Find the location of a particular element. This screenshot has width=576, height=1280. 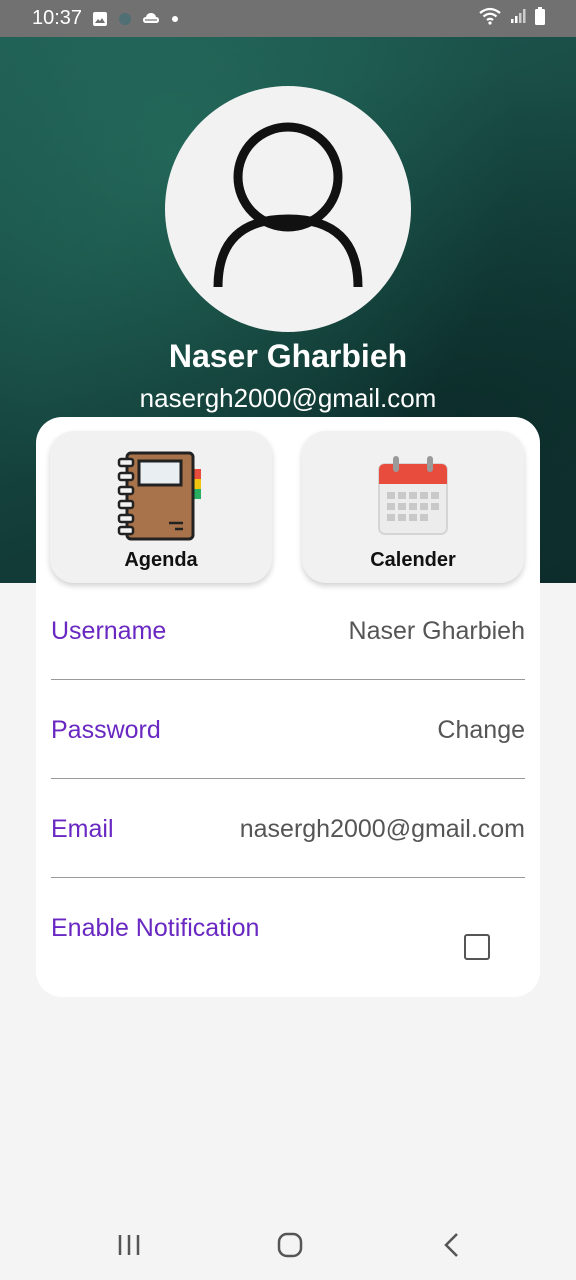

agenda-button: Agenda is located at coordinates (161, 507).